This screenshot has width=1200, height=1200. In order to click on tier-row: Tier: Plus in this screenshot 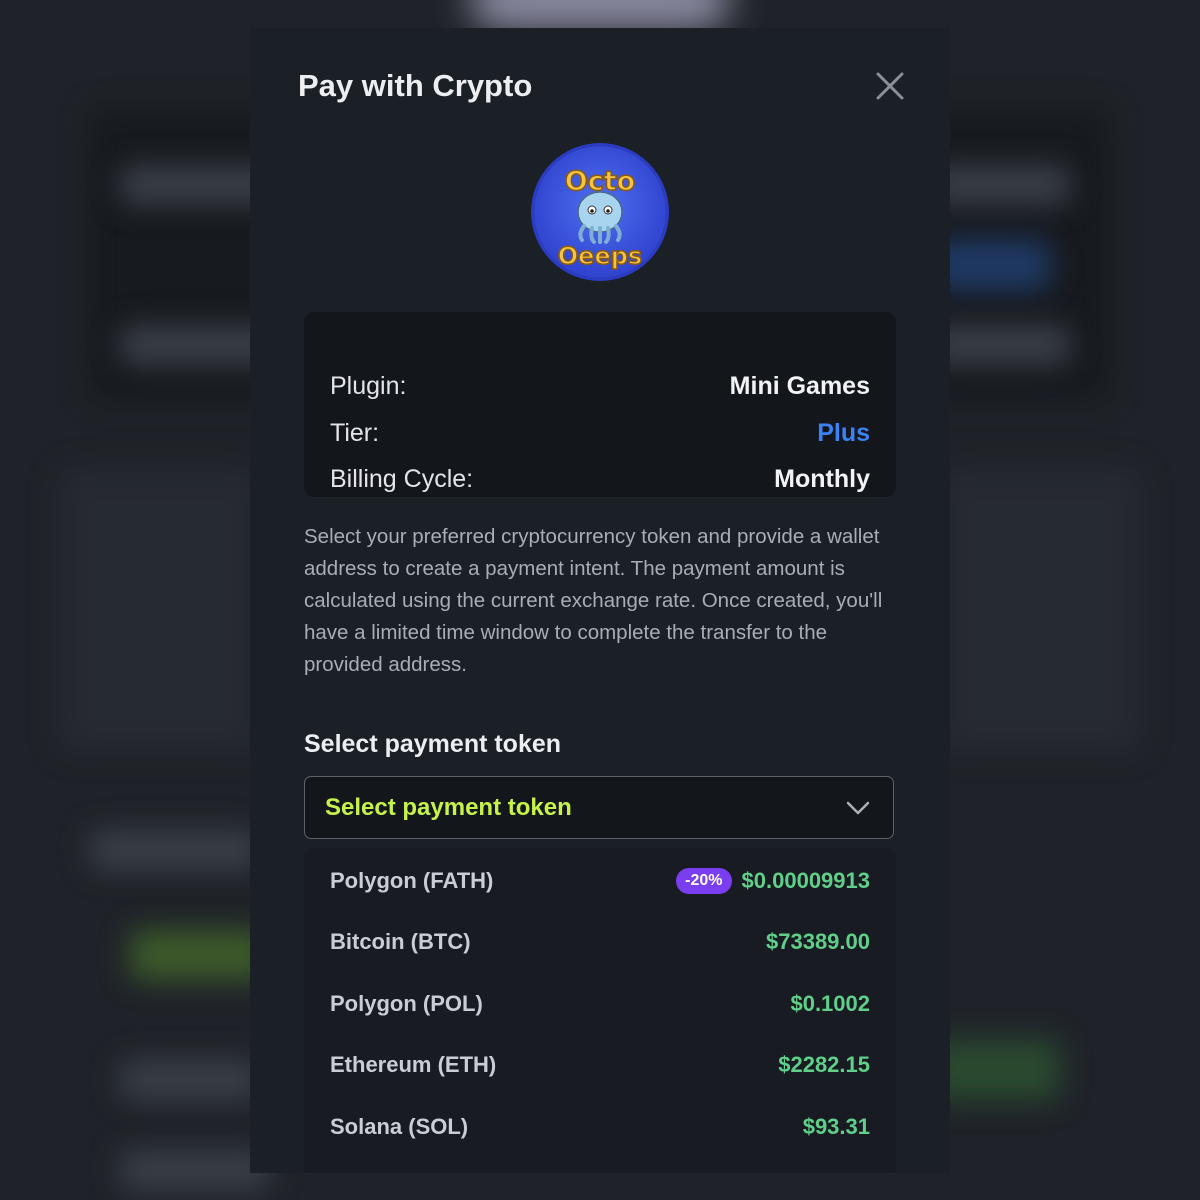, I will do `click(600, 433)`.